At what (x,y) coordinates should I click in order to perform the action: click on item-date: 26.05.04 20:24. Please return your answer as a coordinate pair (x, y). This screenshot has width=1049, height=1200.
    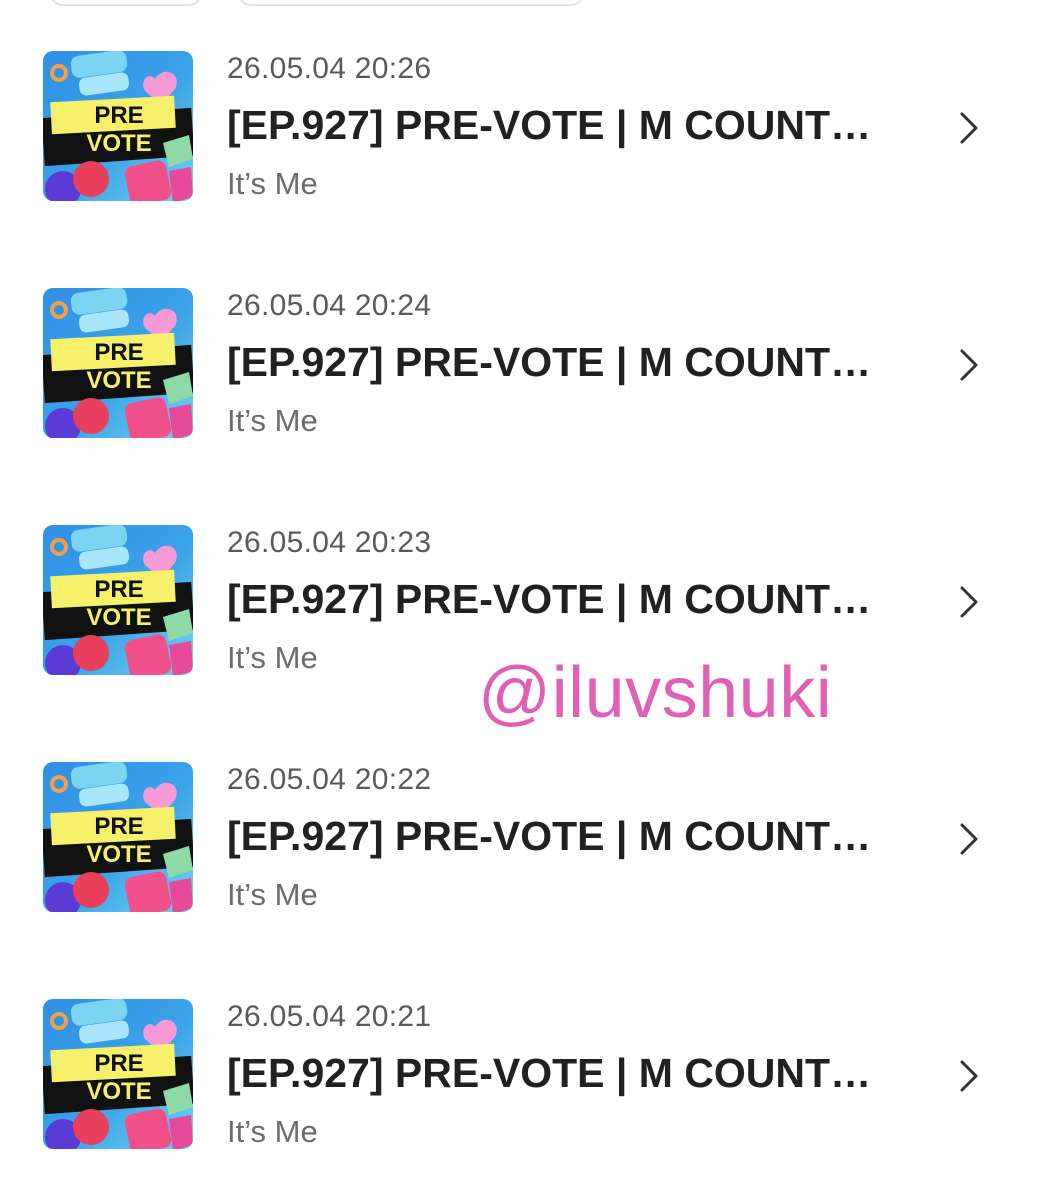
    Looking at the image, I should click on (329, 305).